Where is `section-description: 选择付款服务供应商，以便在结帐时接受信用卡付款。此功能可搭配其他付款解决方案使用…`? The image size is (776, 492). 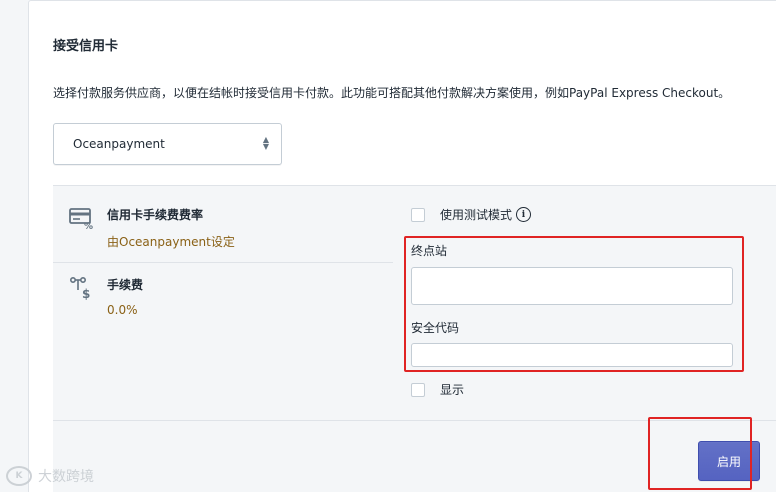 section-description: 选择付款服务供应商，以便在结帐时接受信用卡付款。此功能可搭配其他付款解决方案使用… is located at coordinates (392, 93).